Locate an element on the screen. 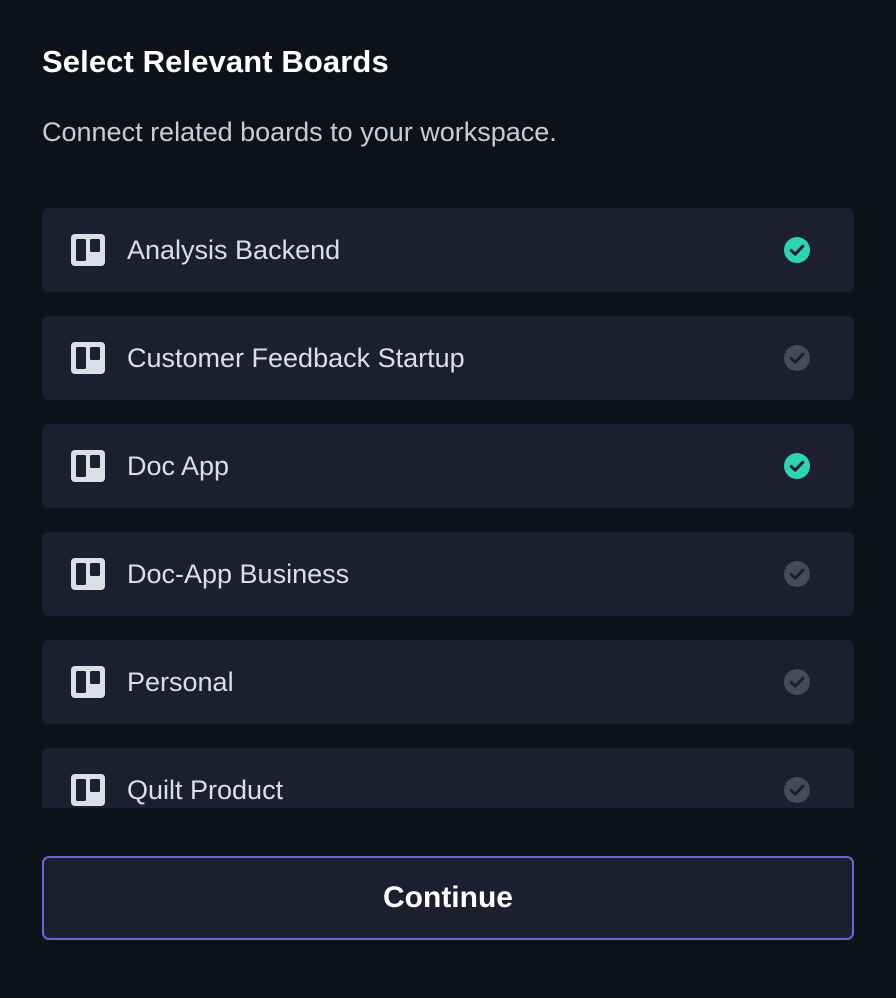  board-item-1: Customer Feedback Startup is located at coordinates (448, 358).